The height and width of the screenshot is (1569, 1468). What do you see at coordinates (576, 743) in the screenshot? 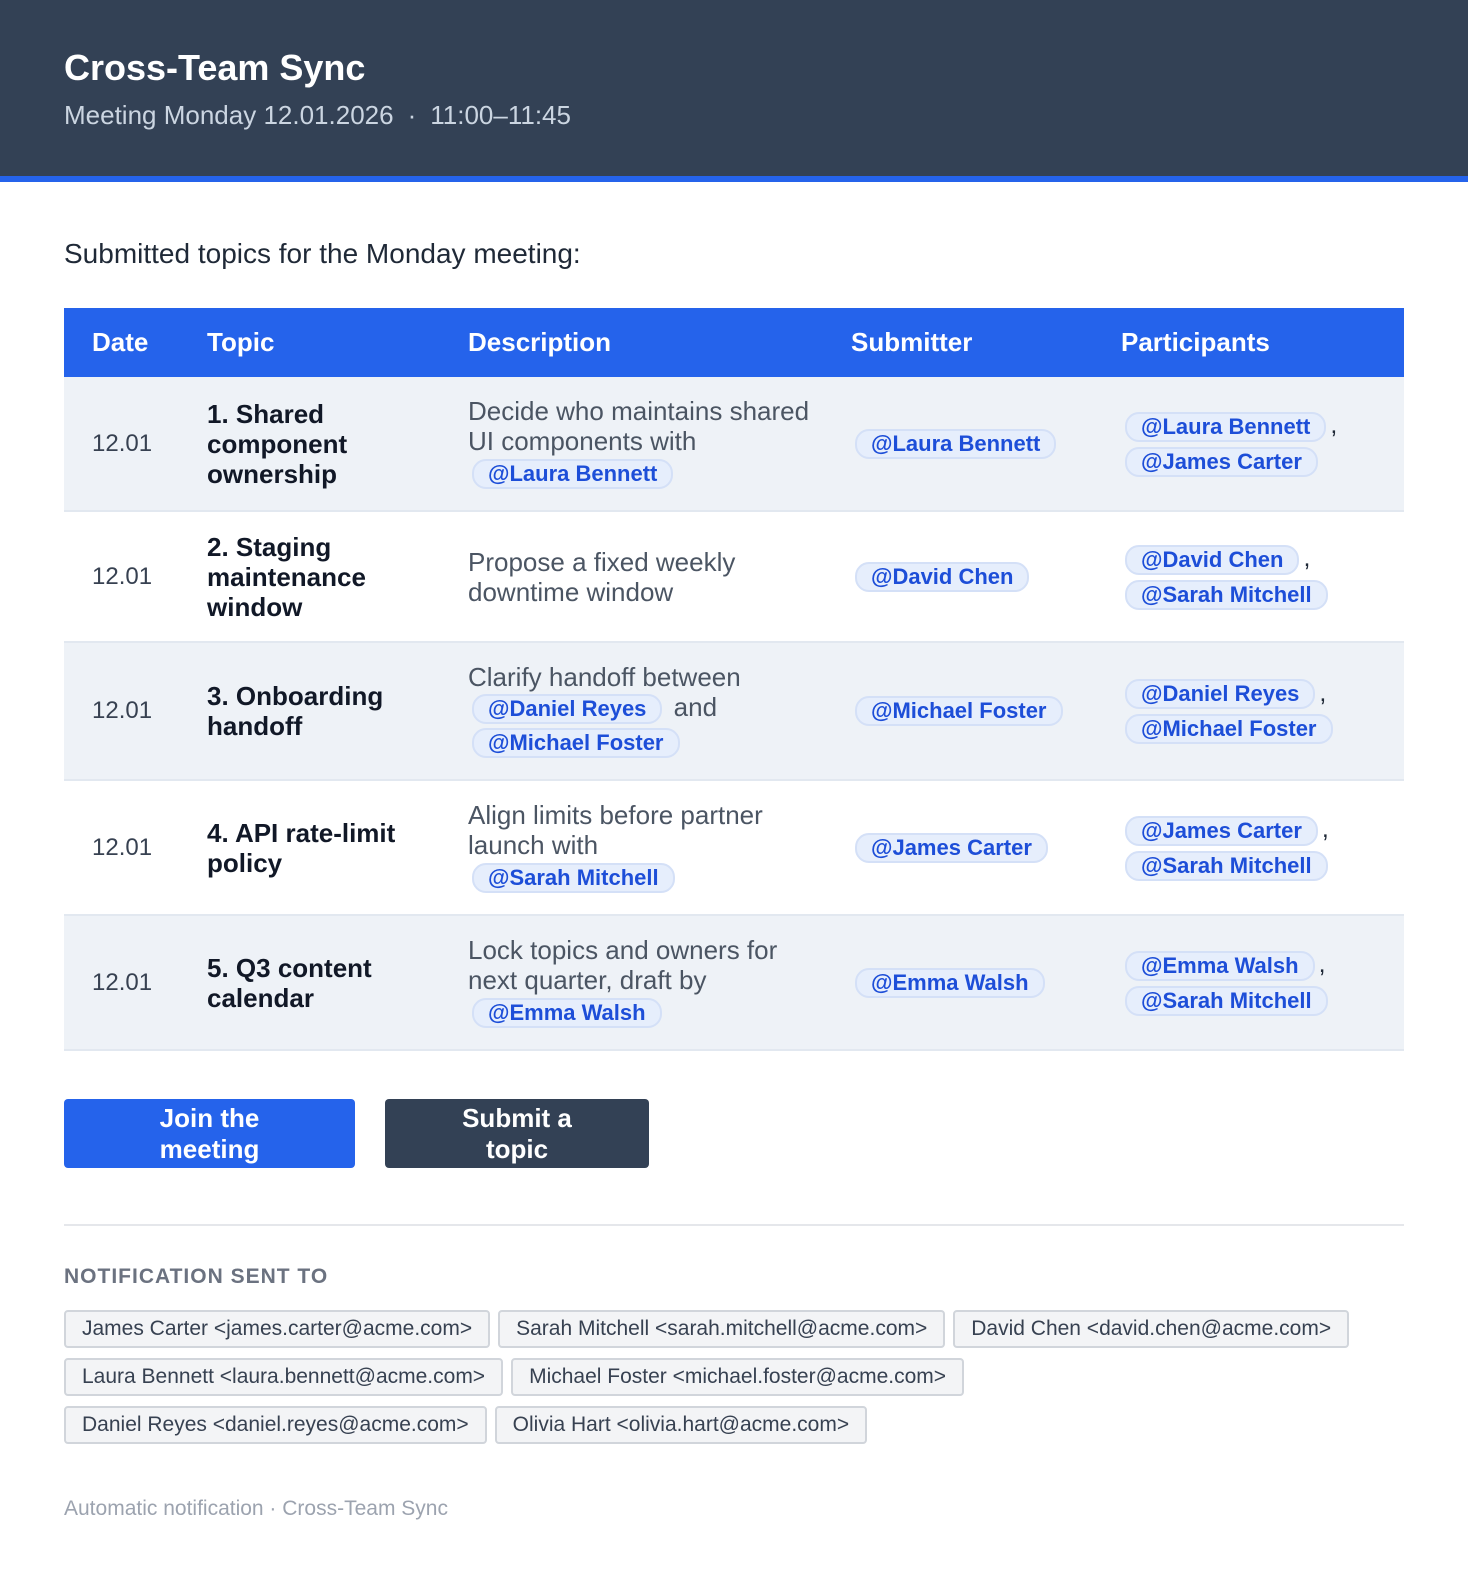
I see `mention-tag: @Michael Foster` at bounding box center [576, 743].